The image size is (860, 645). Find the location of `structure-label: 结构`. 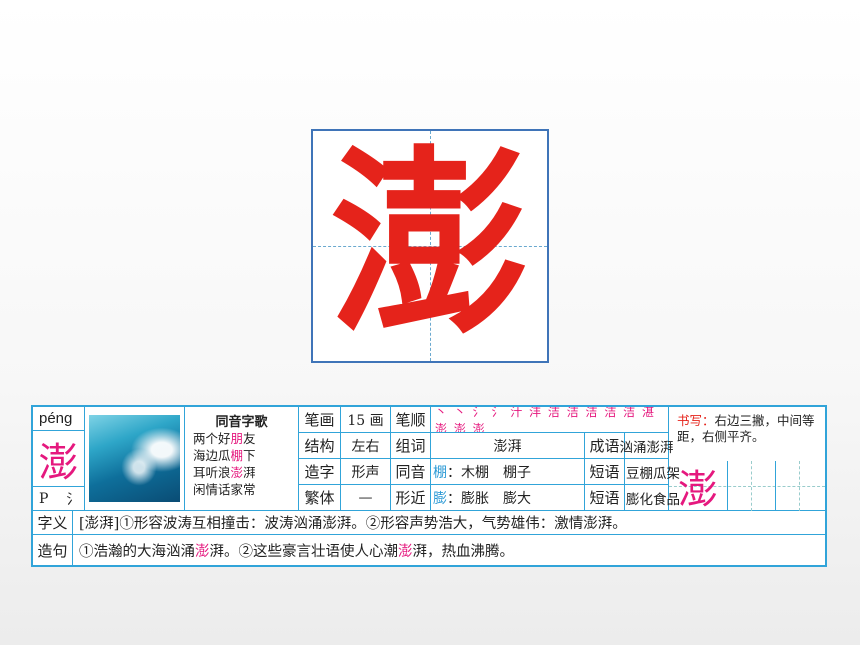

structure-label: 结构 is located at coordinates (320, 446).